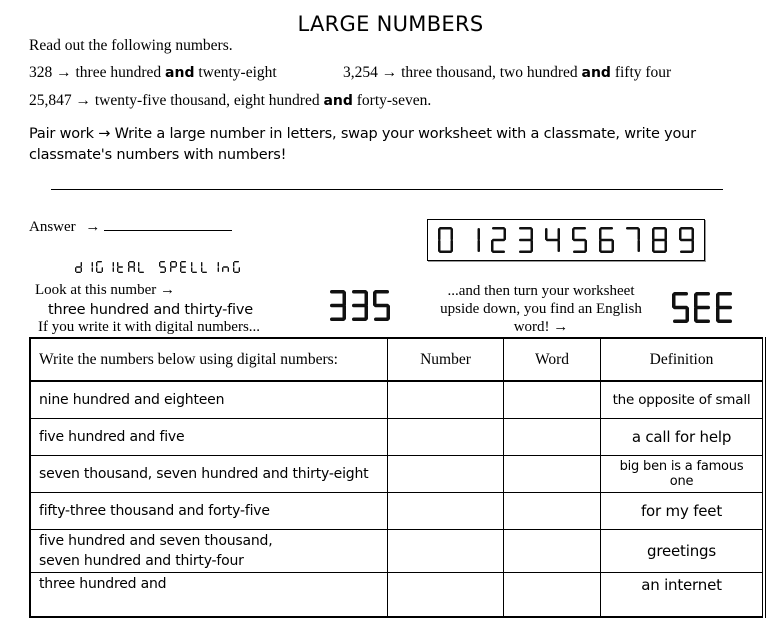  What do you see at coordinates (150, 310) in the screenshot?
I see `number-in-words: three hundred and thirty-five` at bounding box center [150, 310].